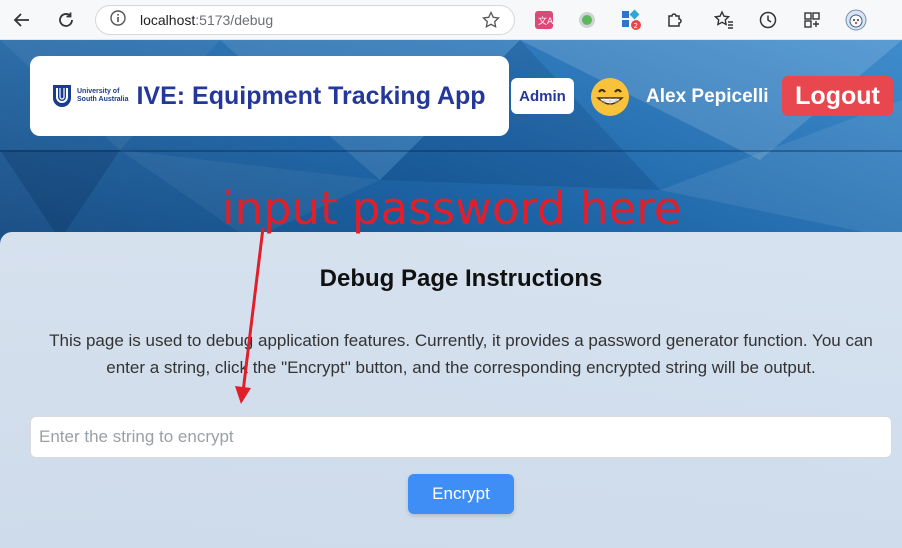 Image resolution: width=902 pixels, height=548 pixels. Describe the element at coordinates (451, 151) in the screenshot. I see `header-divider` at that location.